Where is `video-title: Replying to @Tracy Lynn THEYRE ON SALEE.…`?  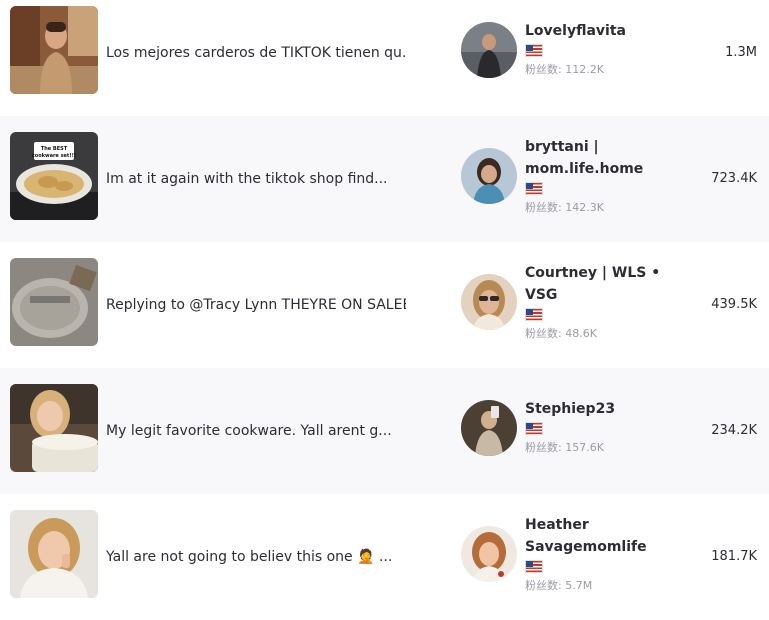
video-title: Replying to @Tracy Lynn THEYRE ON SALEE.… is located at coordinates (256, 305).